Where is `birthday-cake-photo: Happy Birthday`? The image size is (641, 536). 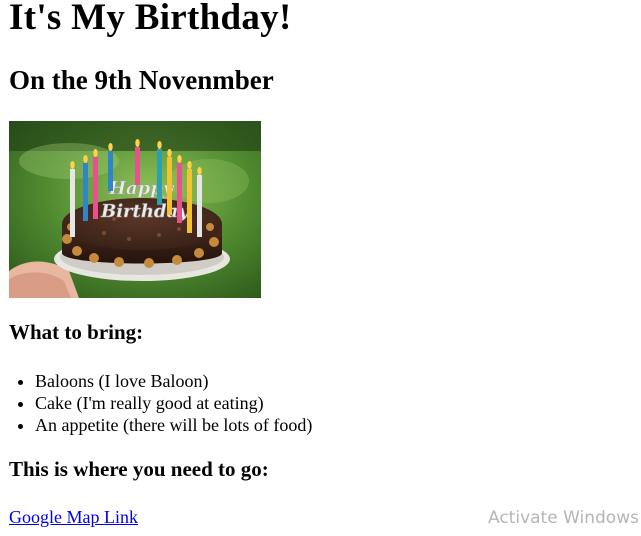 birthday-cake-photo: Happy Birthday is located at coordinates (135, 209).